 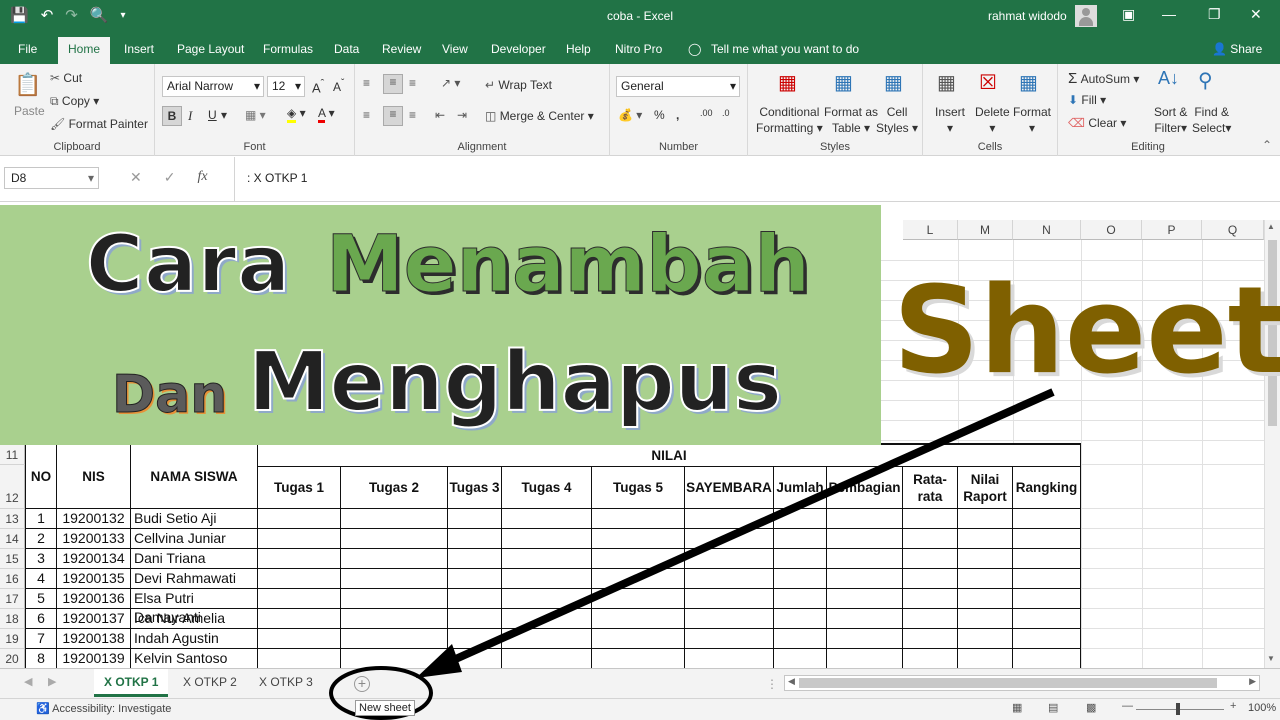 What do you see at coordinates (1271, 658) in the screenshot?
I see `scroll-down-icon: ▼` at bounding box center [1271, 658].